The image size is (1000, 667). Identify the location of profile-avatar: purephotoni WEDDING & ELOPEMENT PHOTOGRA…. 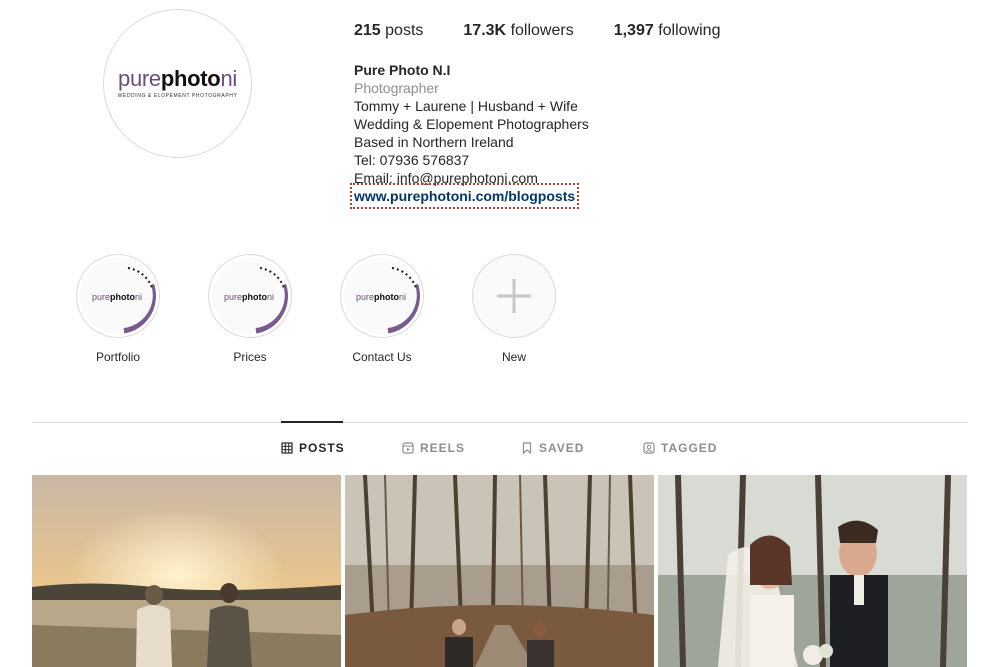
(177, 83).